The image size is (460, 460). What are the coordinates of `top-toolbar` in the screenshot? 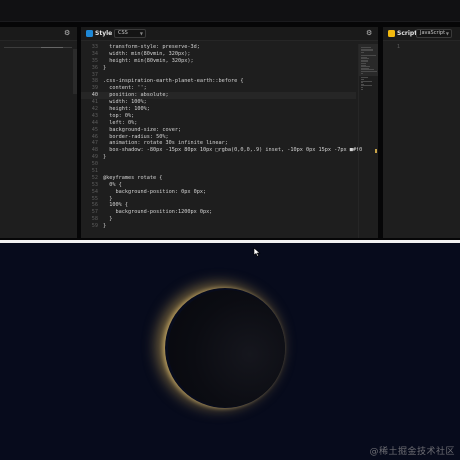 It's located at (230, 11).